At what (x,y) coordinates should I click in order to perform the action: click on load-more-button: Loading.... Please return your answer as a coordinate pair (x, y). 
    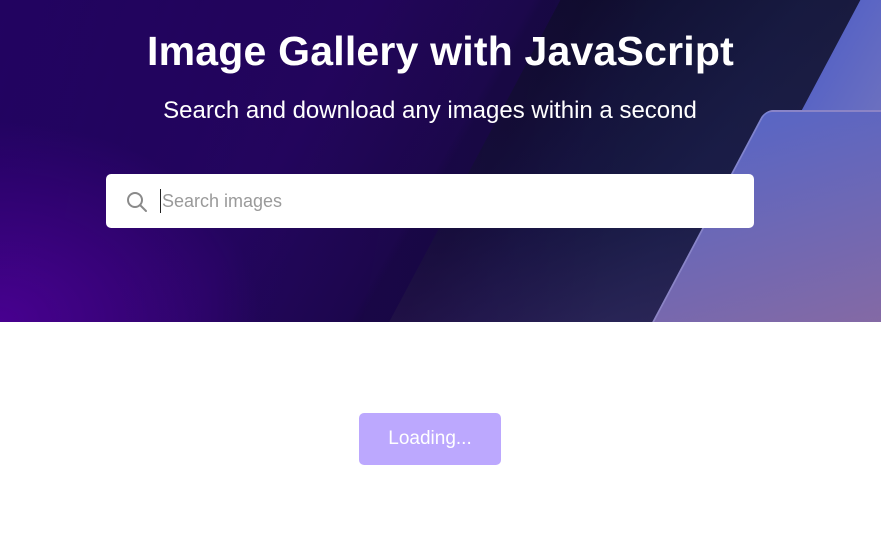
    Looking at the image, I should click on (430, 439).